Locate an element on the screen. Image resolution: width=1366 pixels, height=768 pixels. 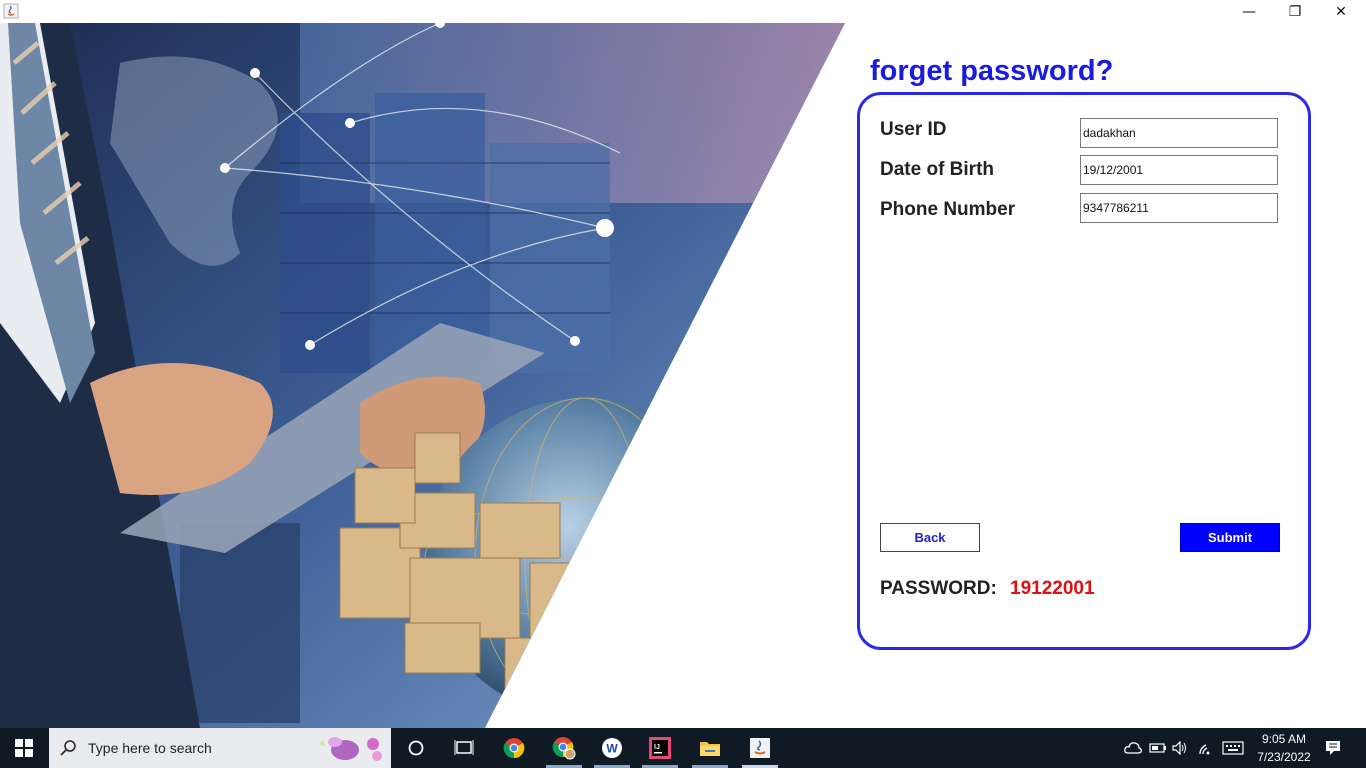
user-id-label: User ID is located at coordinates (913, 129).